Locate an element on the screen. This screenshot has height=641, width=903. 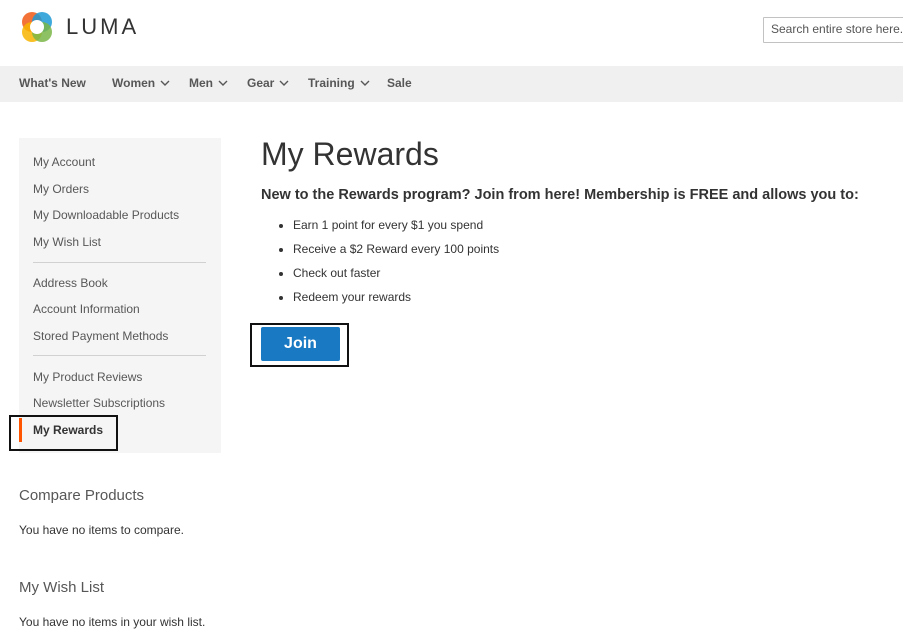
sidebar-item-my-account: My Account is located at coordinates (64, 162).